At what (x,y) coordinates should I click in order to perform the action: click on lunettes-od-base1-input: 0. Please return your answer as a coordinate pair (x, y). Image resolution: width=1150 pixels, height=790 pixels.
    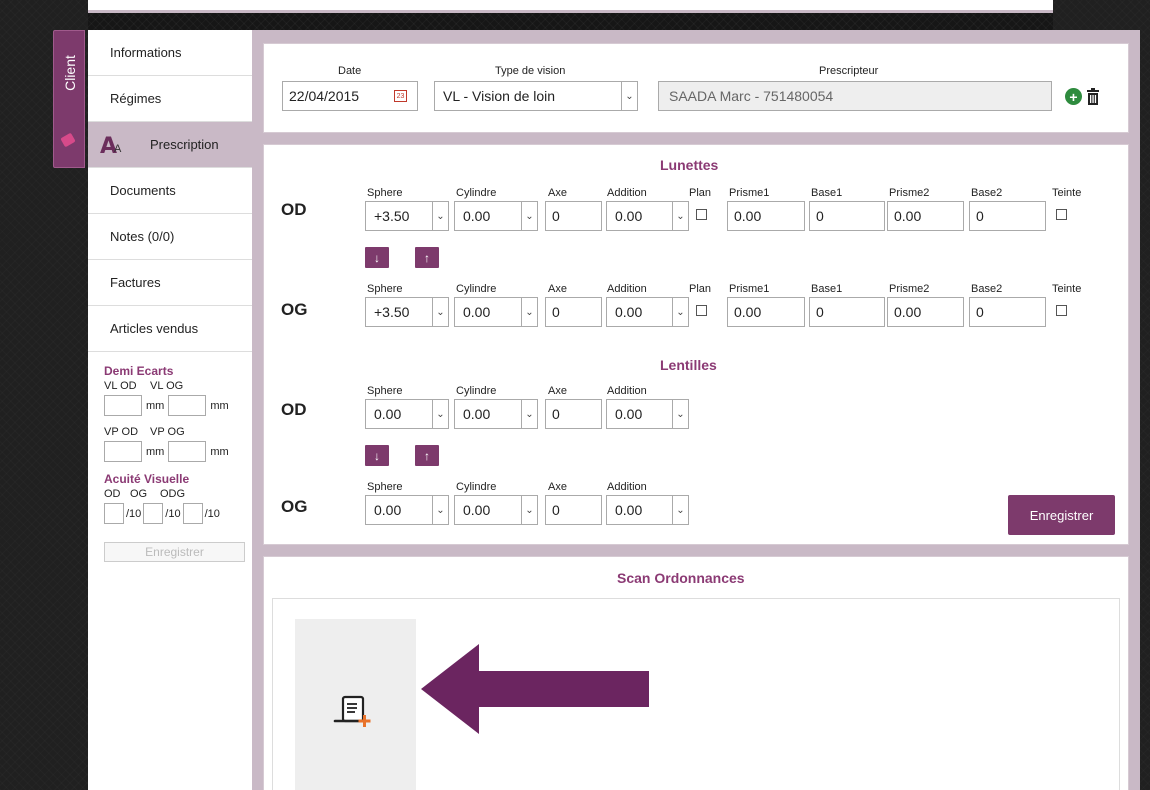
    Looking at the image, I should click on (847, 216).